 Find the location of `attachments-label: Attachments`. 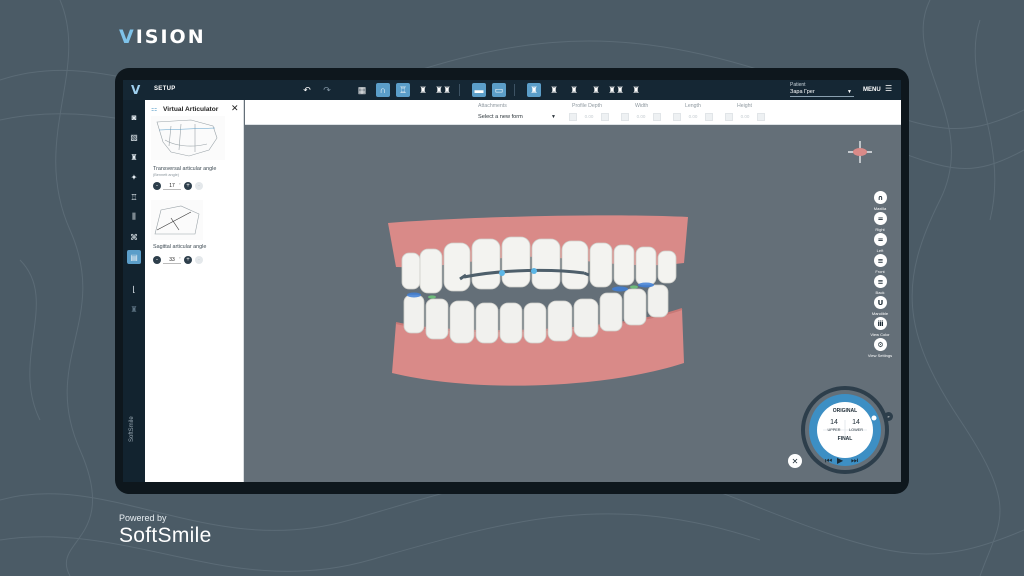

attachments-label: Attachments is located at coordinates (492, 106).